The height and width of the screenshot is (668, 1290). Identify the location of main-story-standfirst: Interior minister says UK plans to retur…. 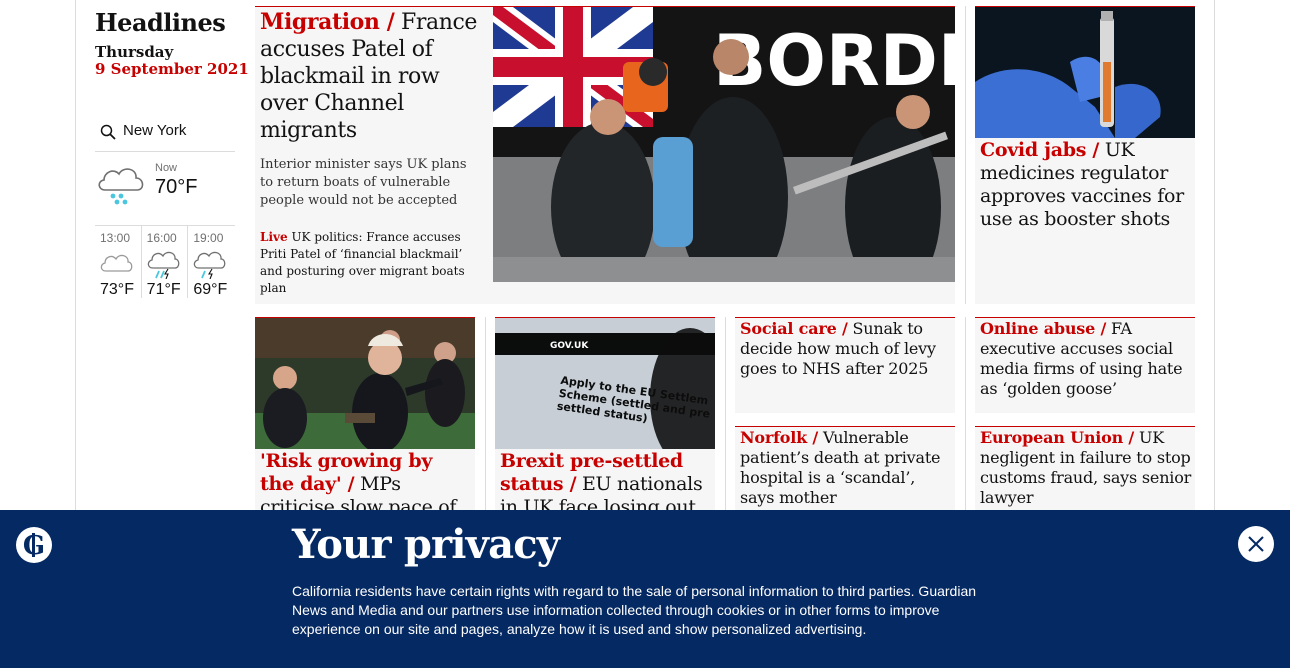
(363, 182).